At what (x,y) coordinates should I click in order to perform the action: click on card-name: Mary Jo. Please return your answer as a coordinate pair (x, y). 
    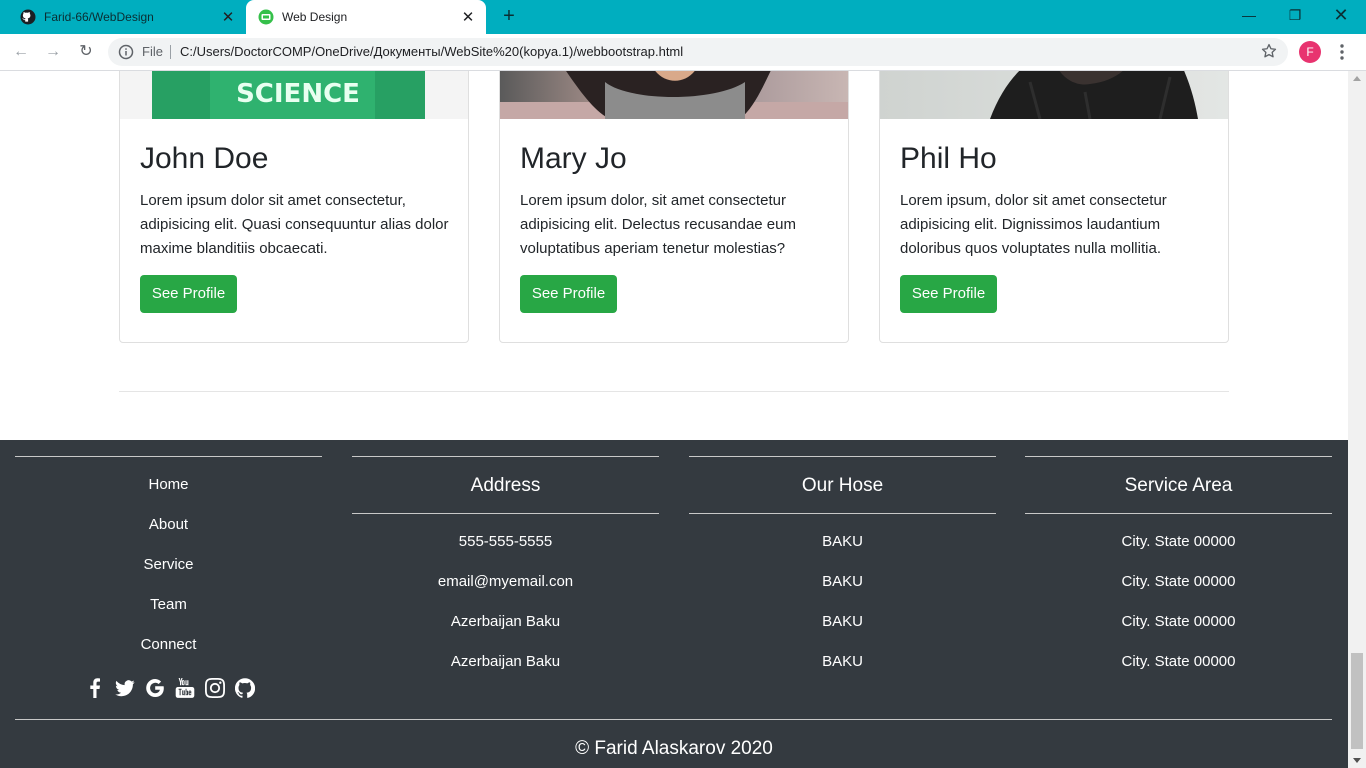
    Looking at the image, I should click on (573, 158).